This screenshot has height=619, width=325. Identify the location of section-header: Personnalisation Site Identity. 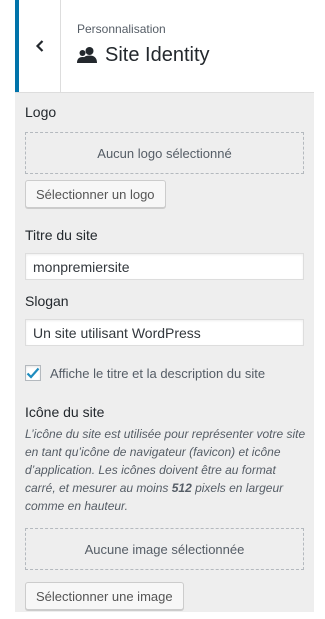
(164, 46).